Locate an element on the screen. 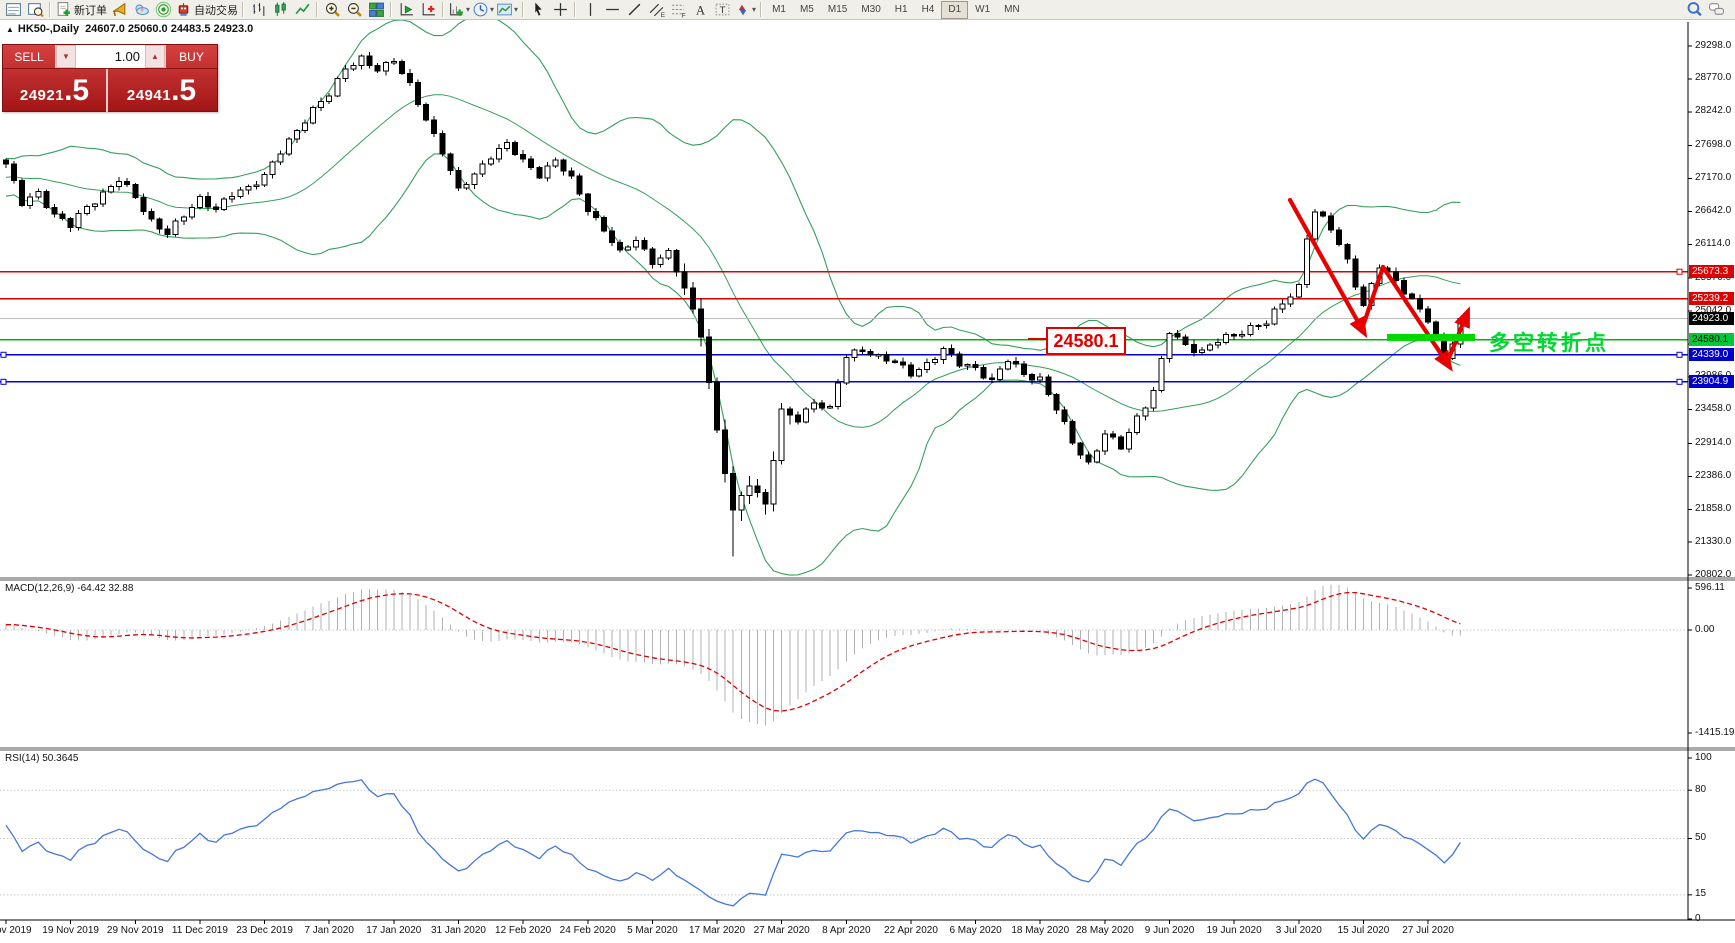 The image size is (1735, 943). one-click-trading-panel: SELL ▼ 1.00 ▲ BUY 24921.5 24941.5 is located at coordinates (110, 78).